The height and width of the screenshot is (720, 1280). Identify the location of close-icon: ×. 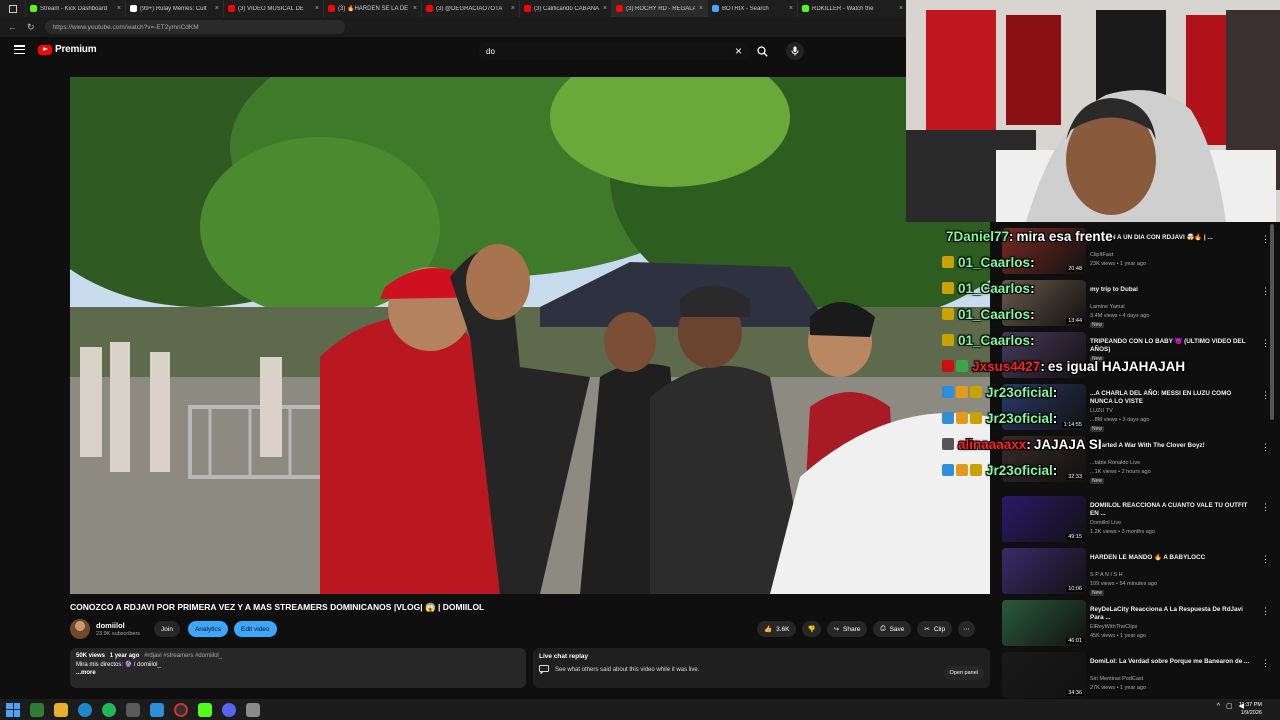
(738, 51).